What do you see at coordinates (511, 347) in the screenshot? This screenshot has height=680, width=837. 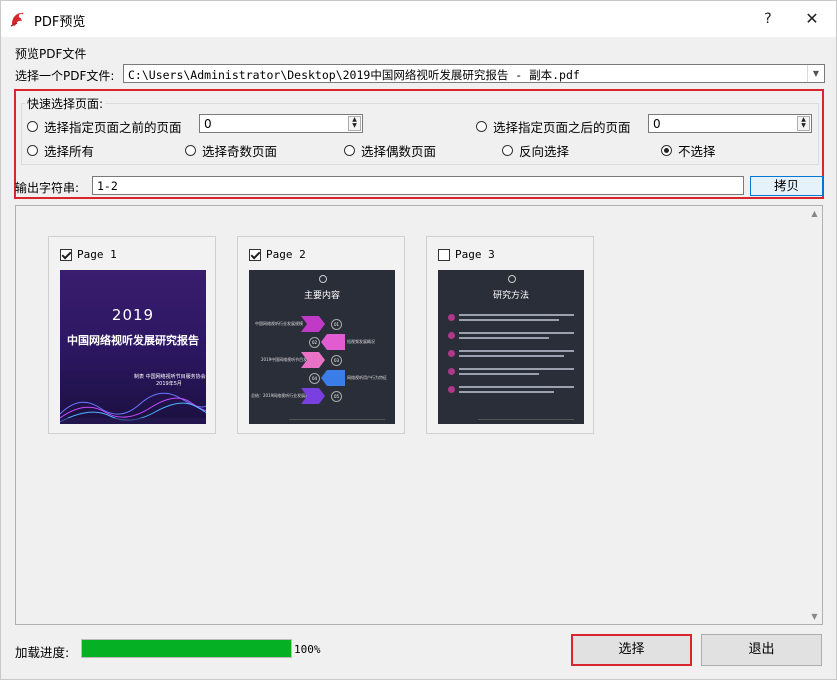 I see `page-3-thumbnail: 研究方法` at bounding box center [511, 347].